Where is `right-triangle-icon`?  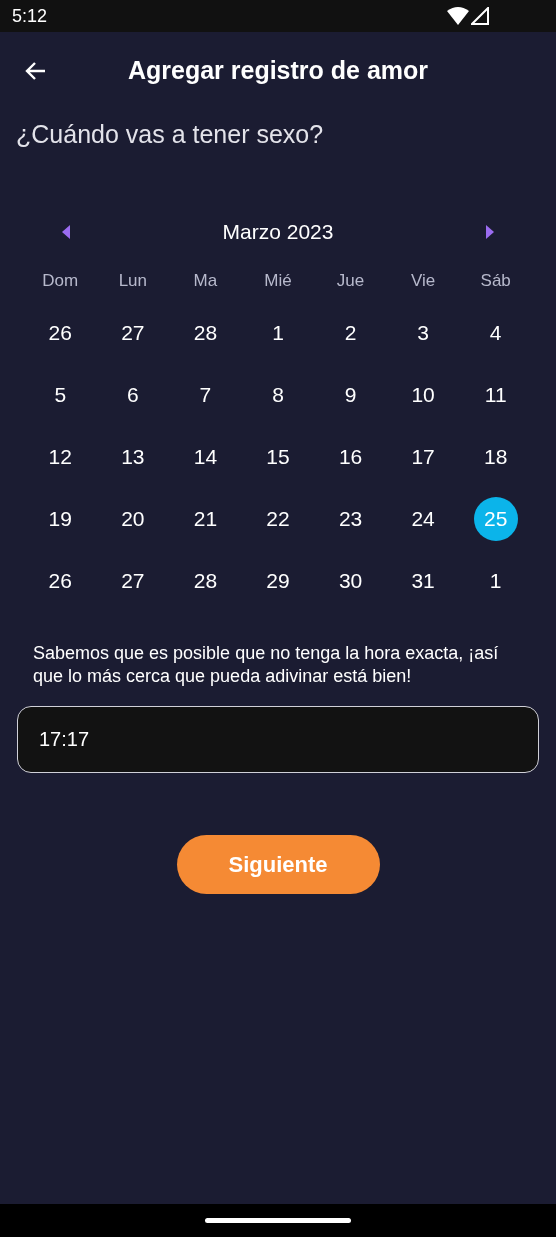
right-triangle-icon is located at coordinates (490, 231).